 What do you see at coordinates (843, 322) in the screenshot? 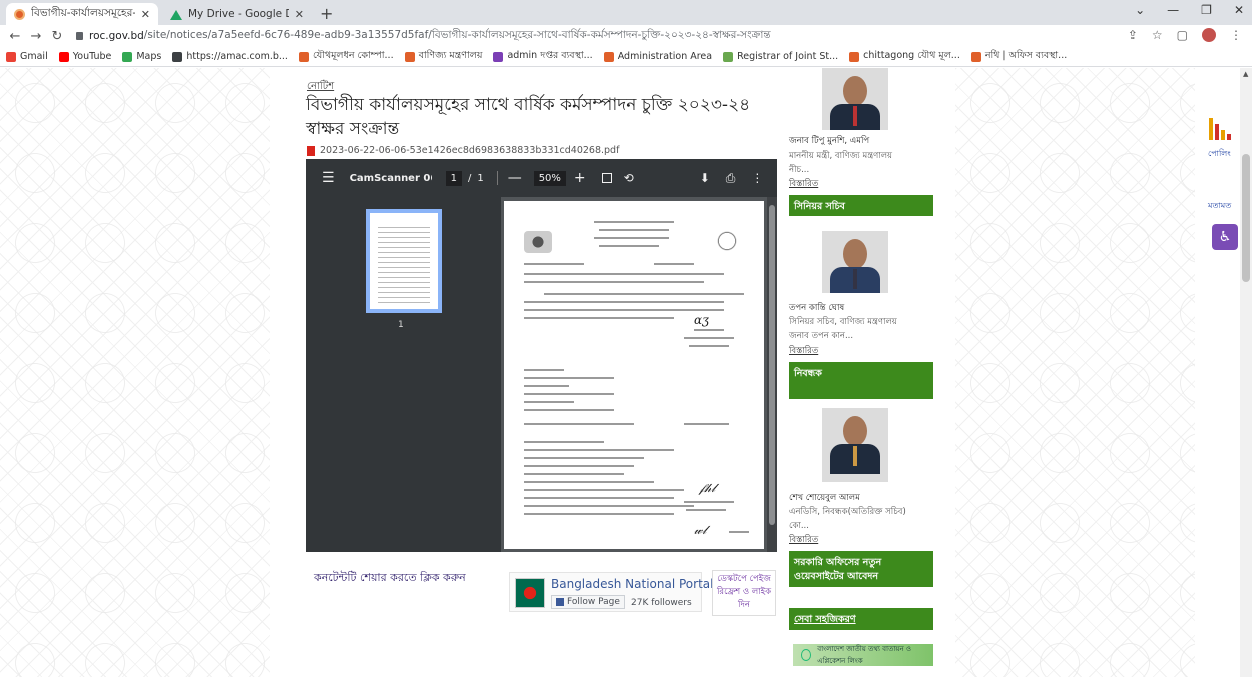
I see `secretary-role: সিনিয়র সচিব, বাণিজ্য মন্ত্রণালয়` at bounding box center [843, 322].